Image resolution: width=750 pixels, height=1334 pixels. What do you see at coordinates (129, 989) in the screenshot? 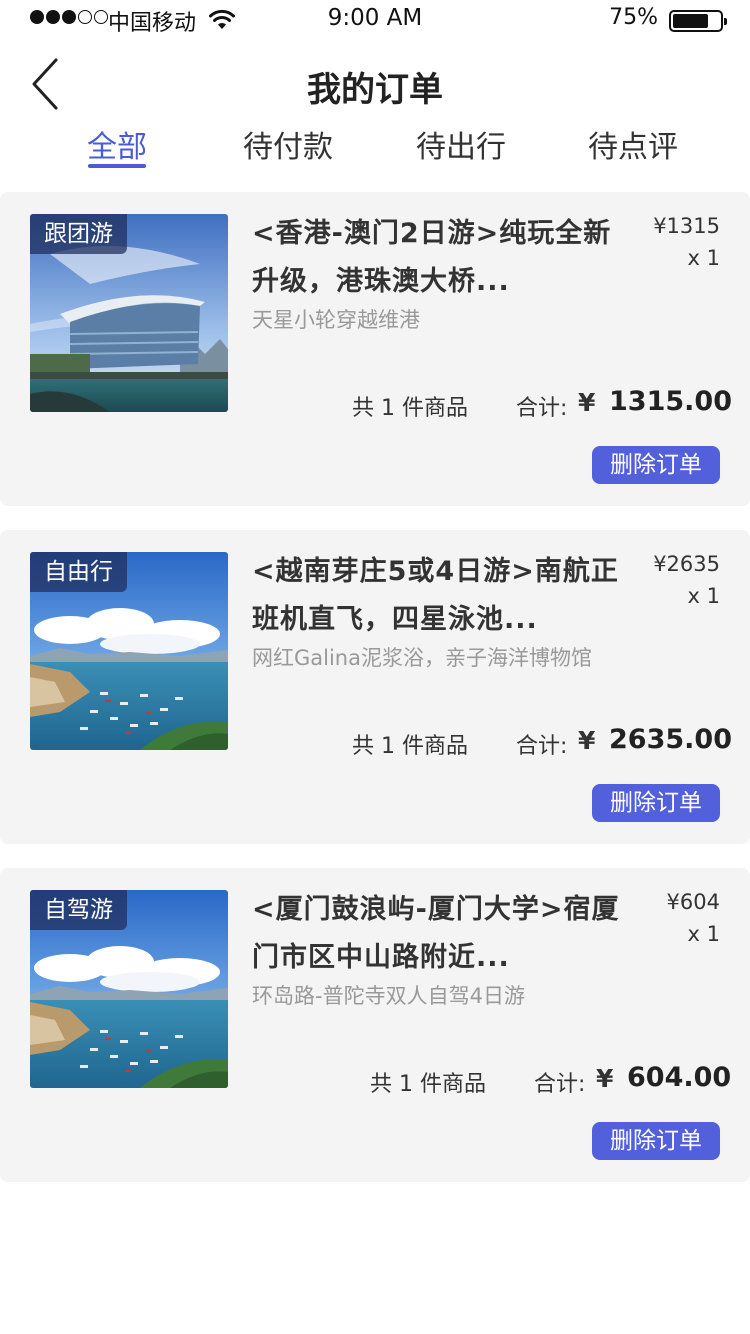
I see `order-thumbnail: 自驾游` at bounding box center [129, 989].